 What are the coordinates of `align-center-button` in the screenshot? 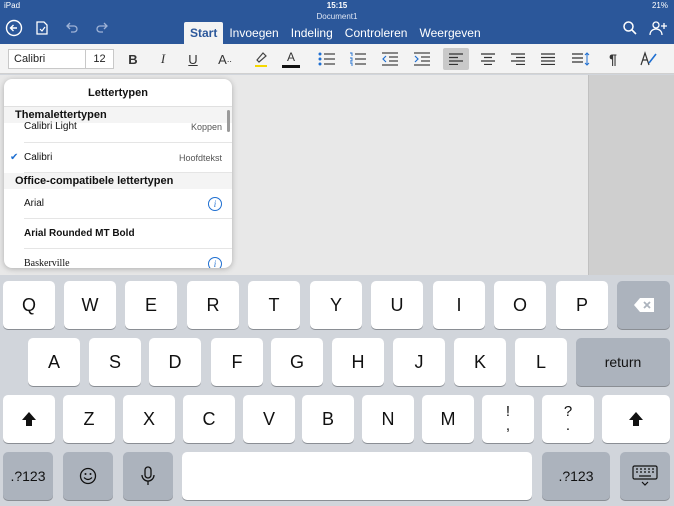 It's located at (488, 59).